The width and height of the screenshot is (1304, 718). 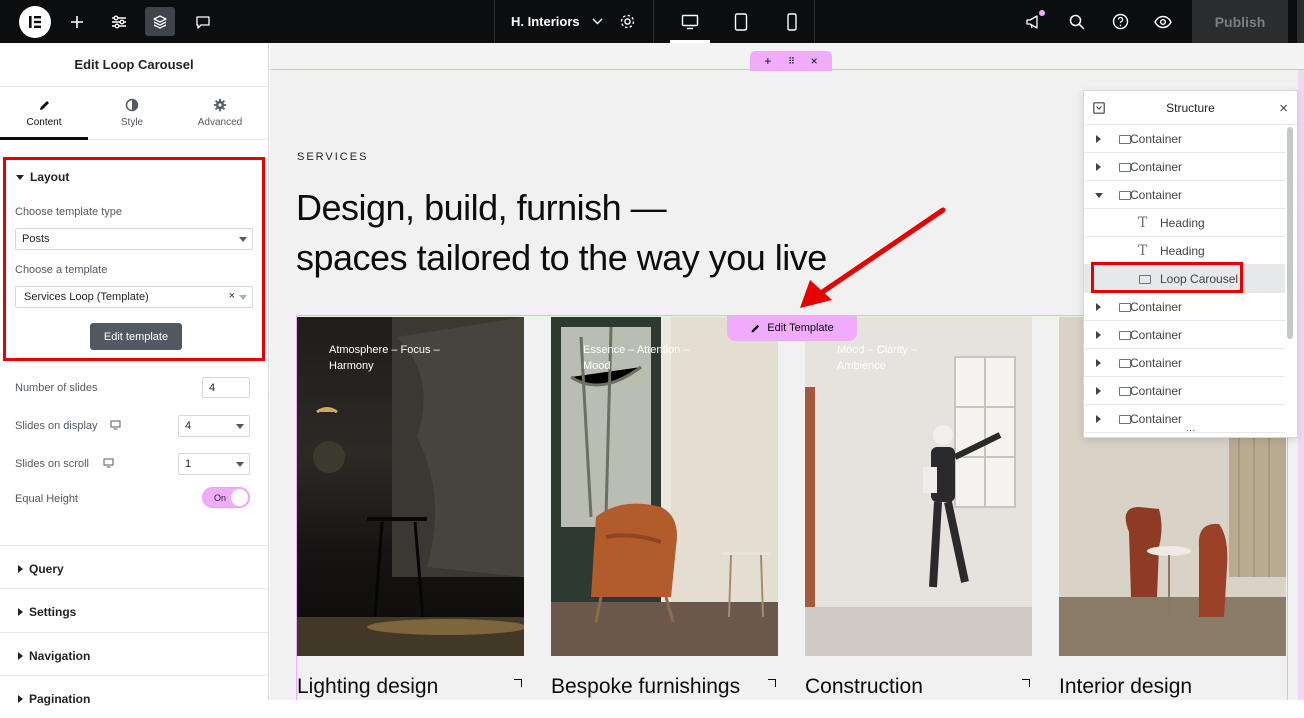 What do you see at coordinates (220, 122) in the screenshot?
I see `tab-advanced-label: Advanced` at bounding box center [220, 122].